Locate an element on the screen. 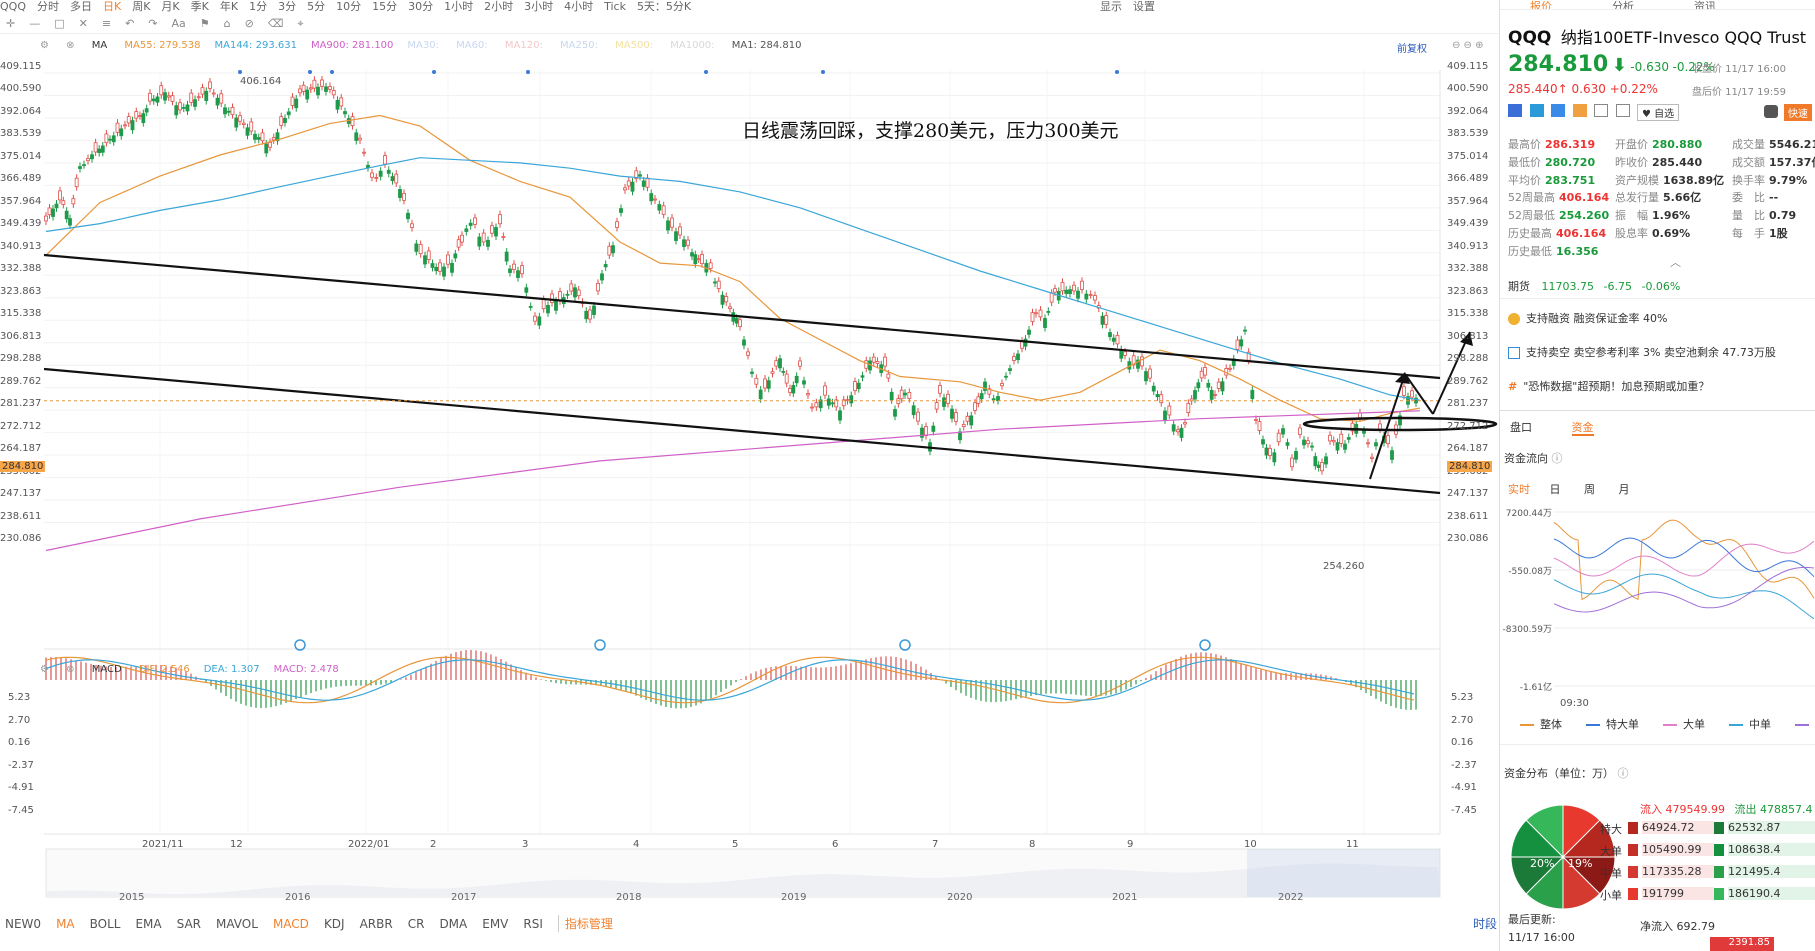 The height and width of the screenshot is (951, 1815). indicator-tab-3: EMA is located at coordinates (148, 924).